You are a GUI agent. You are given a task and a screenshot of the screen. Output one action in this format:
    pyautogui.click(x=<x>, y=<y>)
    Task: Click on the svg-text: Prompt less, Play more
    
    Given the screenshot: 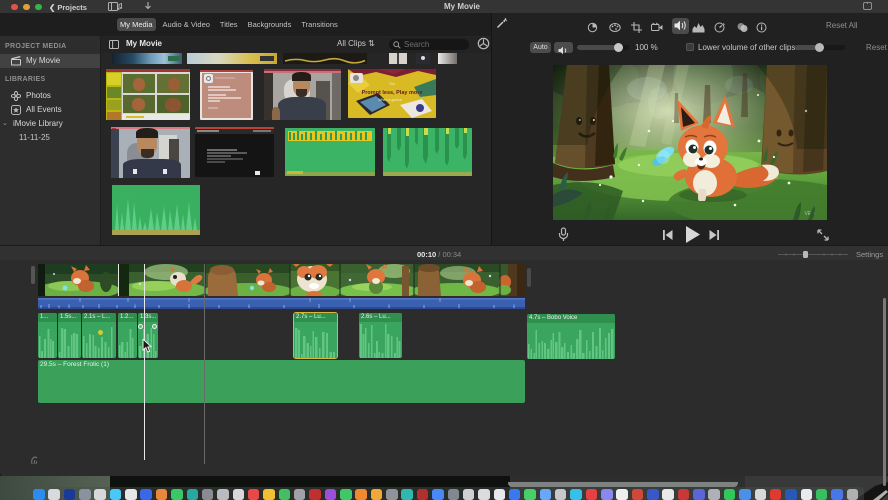 What is the action you would take?
    pyautogui.click(x=392, y=93)
    